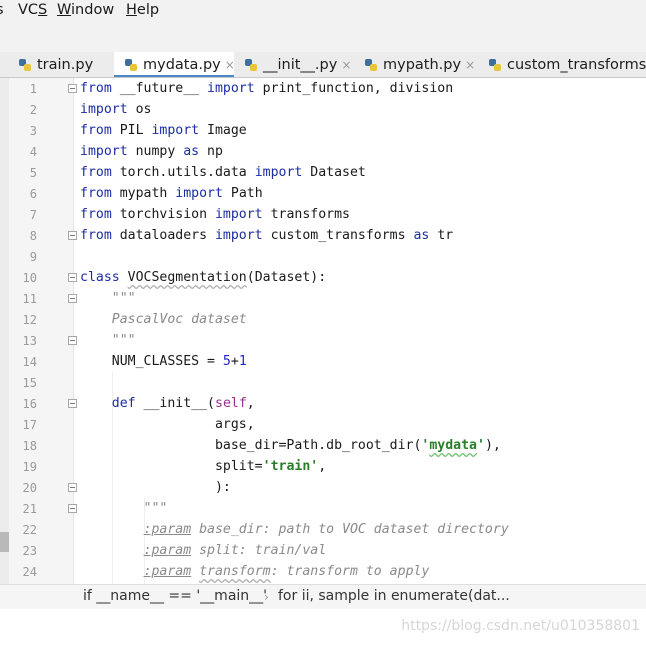  What do you see at coordinates (108, 340) in the screenshot?
I see `code-line-13: """` at bounding box center [108, 340].